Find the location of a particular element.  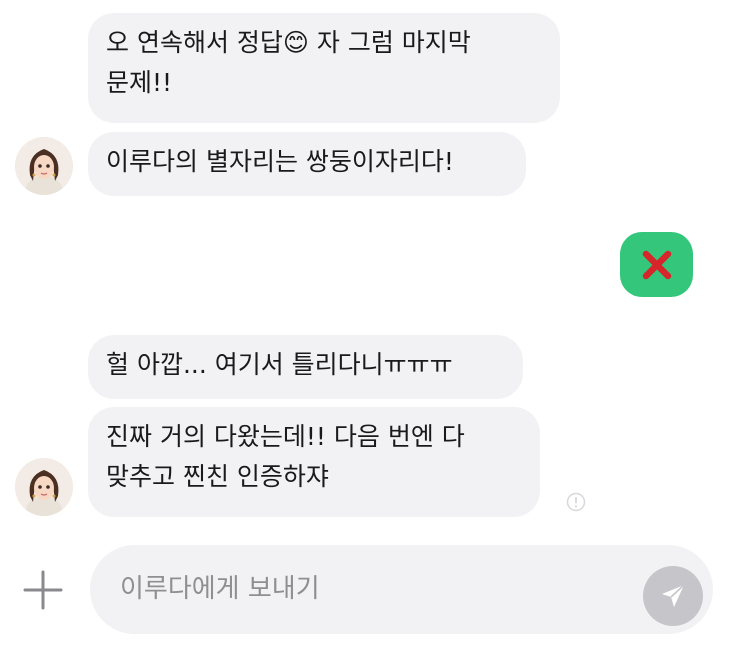

bot-message-bubble: 헐 아깝... 여기서 틀리다니ㅠㅠㅠ is located at coordinates (305, 367).